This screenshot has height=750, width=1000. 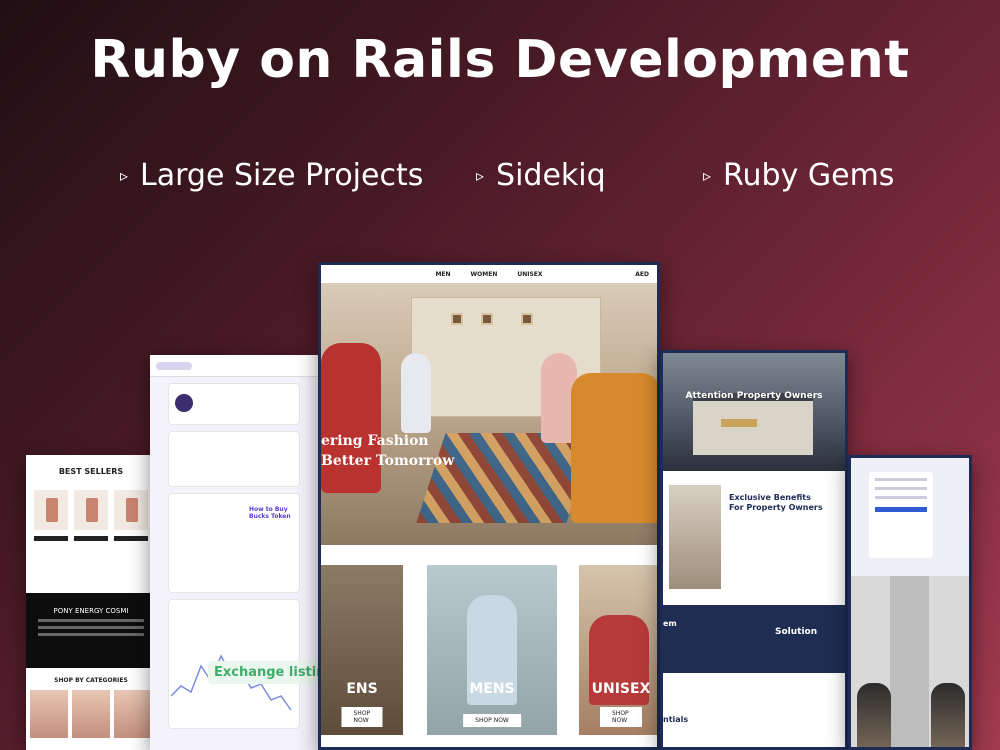 I want to click on nav-women: WOMEN, so click(x=484, y=274).